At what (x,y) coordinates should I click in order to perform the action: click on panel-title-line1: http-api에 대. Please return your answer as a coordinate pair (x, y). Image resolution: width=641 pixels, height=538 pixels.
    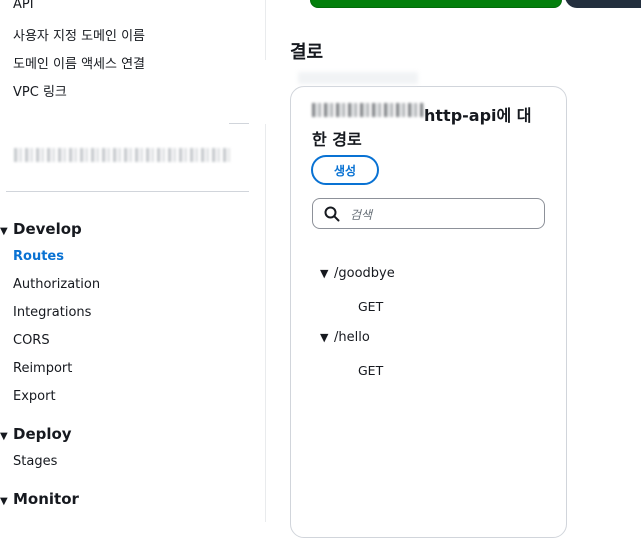
    Looking at the image, I should click on (478, 115).